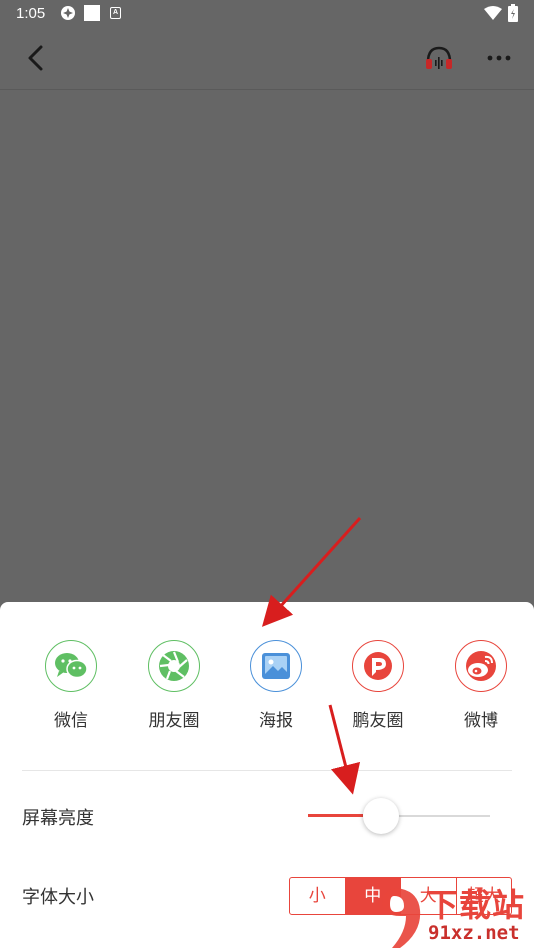 This screenshot has height=950, width=534. What do you see at coordinates (276, 666) in the screenshot?
I see `poster-icon` at bounding box center [276, 666].